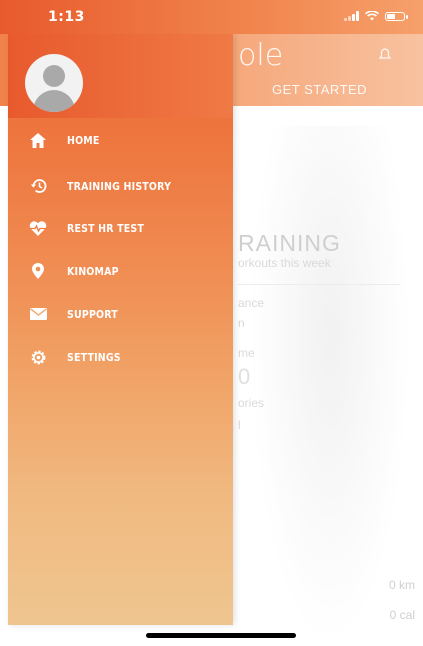 This screenshot has width=423, height=646. Describe the element at coordinates (38, 271) in the screenshot. I see `map-pin-icon` at that location.